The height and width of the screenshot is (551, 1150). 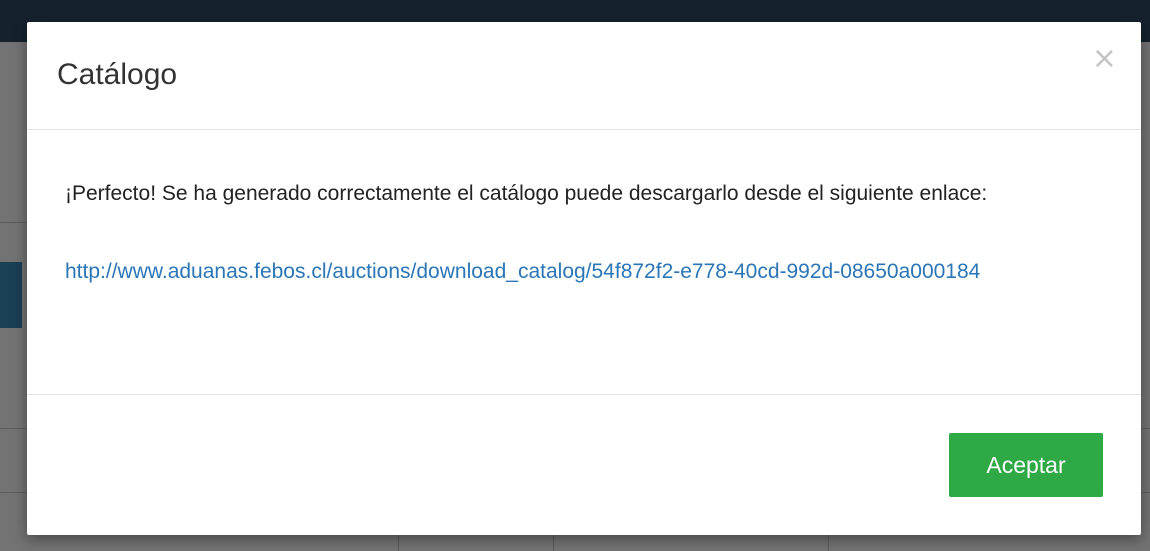 I want to click on modal-title: Catálogo, so click(x=117, y=74).